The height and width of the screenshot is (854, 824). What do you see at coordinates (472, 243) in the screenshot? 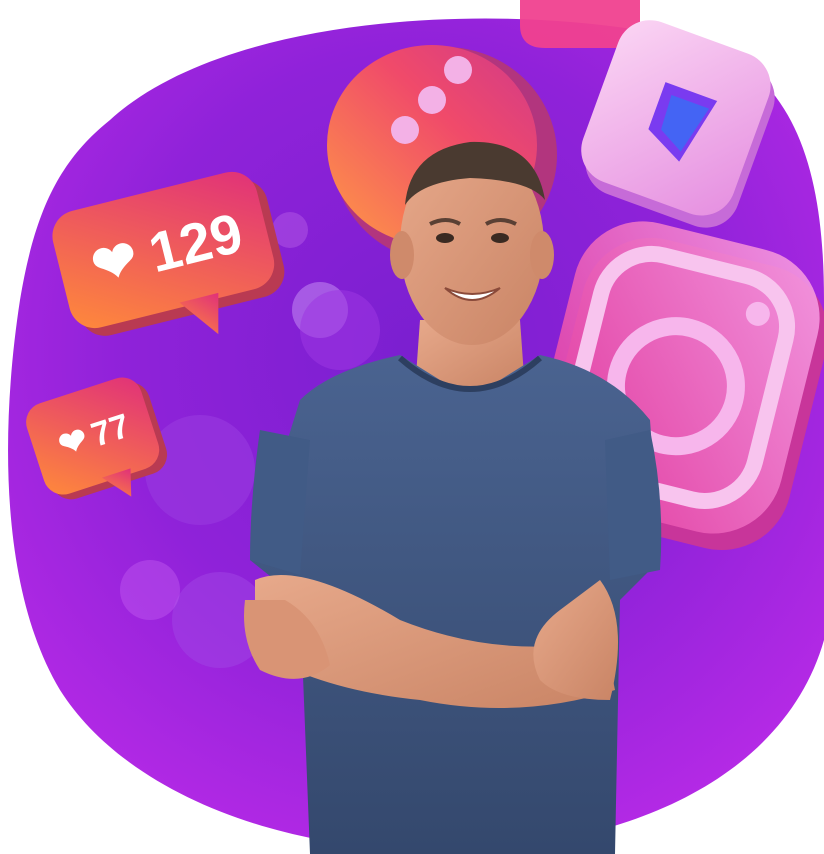
I see `head` at bounding box center [472, 243].